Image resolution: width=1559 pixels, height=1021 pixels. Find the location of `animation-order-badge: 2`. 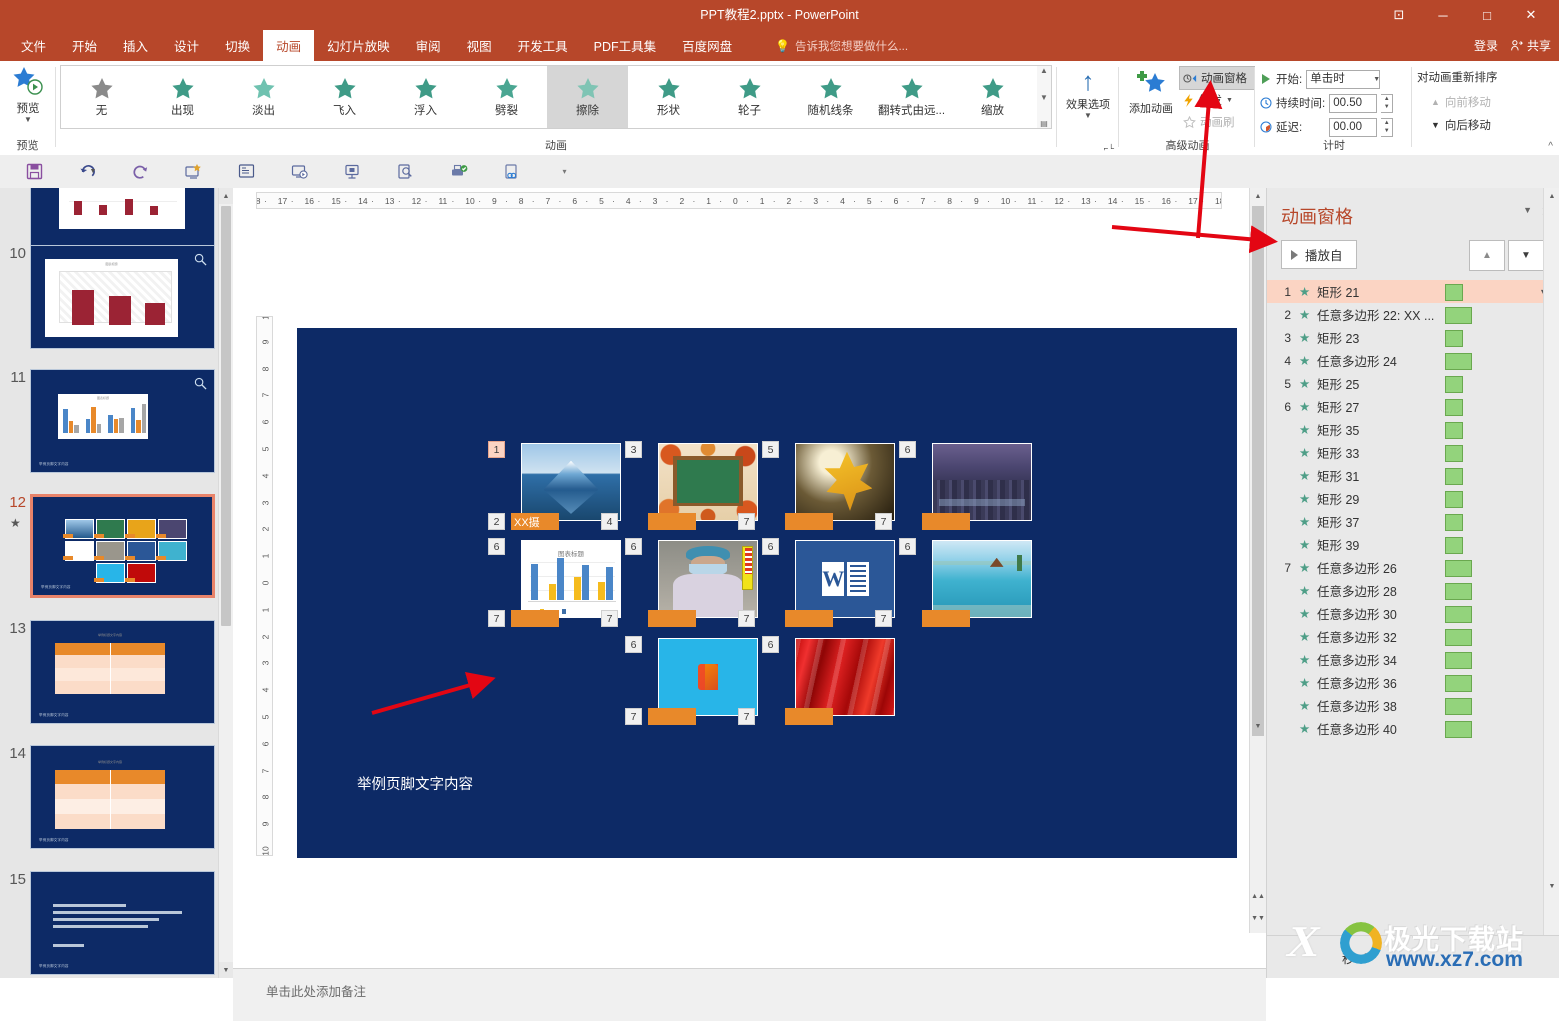

animation-order-badge: 2 is located at coordinates (496, 521).